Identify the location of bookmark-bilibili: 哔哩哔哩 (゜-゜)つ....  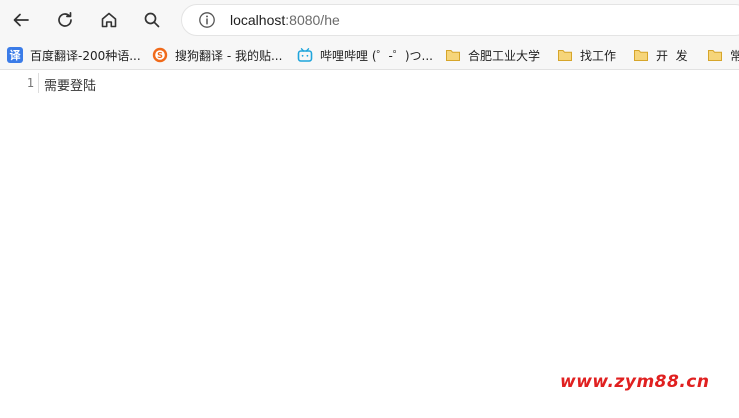
(365, 55).